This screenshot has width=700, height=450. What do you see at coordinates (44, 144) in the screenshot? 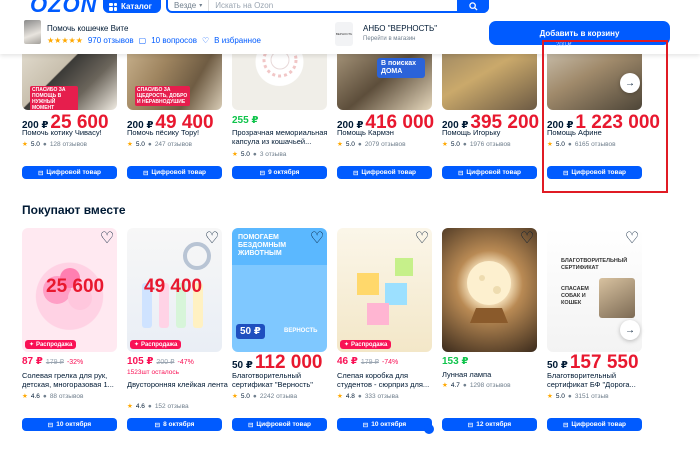
I see `review-icon: ●` at bounding box center [44, 144].